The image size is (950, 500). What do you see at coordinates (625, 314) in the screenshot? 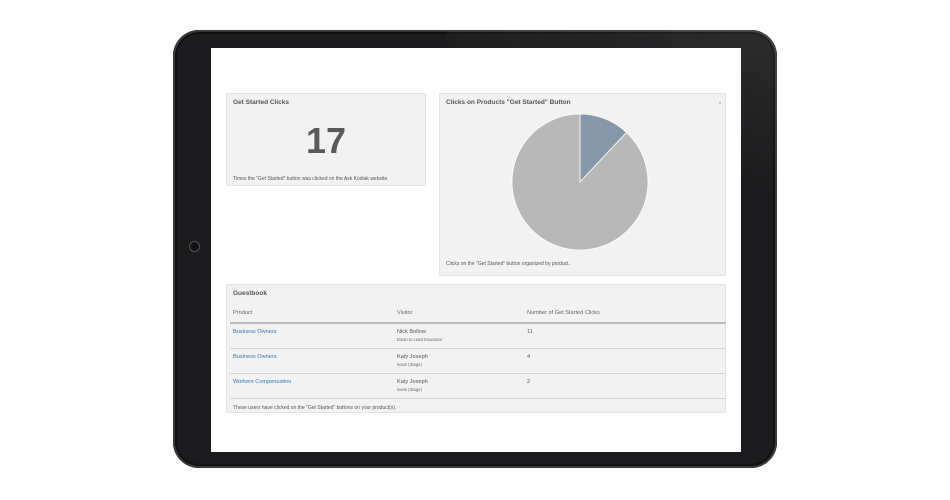
I see `column-header-clicks: Number of Get Started Clicks` at bounding box center [625, 314].